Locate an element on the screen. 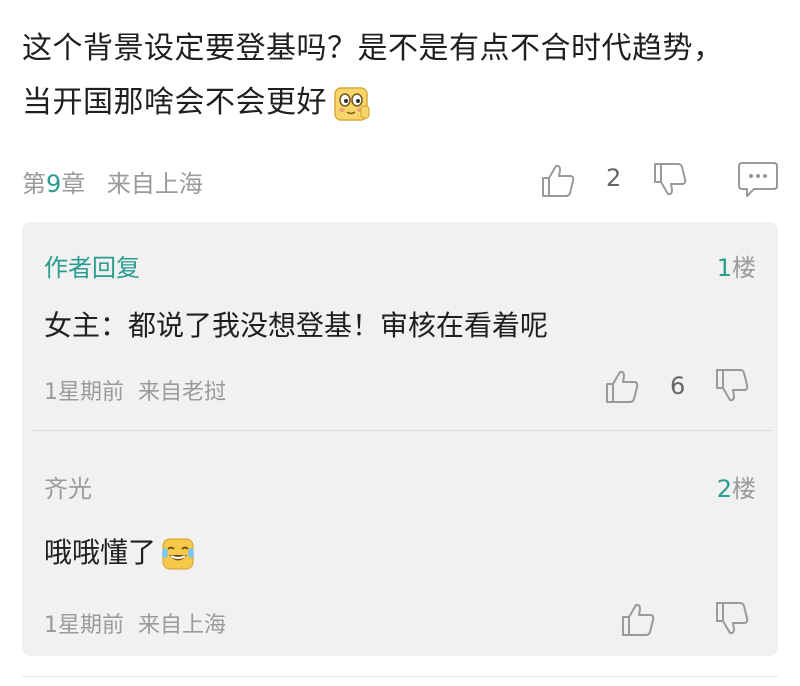 The height and width of the screenshot is (686, 800). comment-line-1: 这个背景设定要登基吗？是不是有点不合时代趋势， is located at coordinates (373, 48).